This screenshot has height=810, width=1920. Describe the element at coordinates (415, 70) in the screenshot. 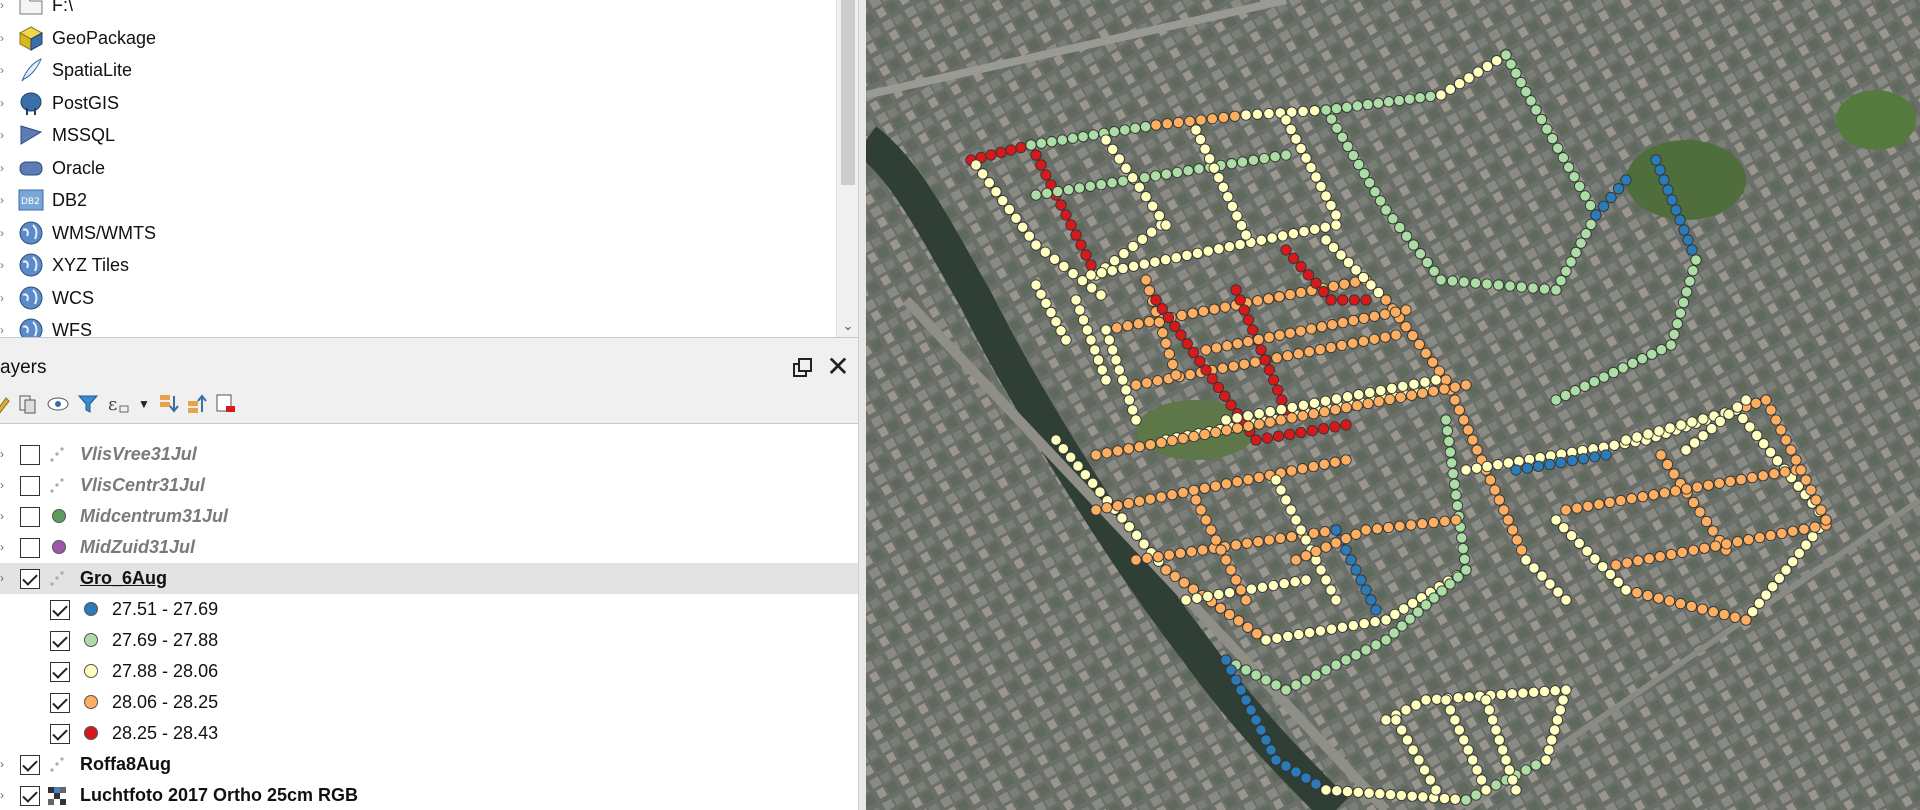

I see `browser-item: › SpatiaLite` at that location.